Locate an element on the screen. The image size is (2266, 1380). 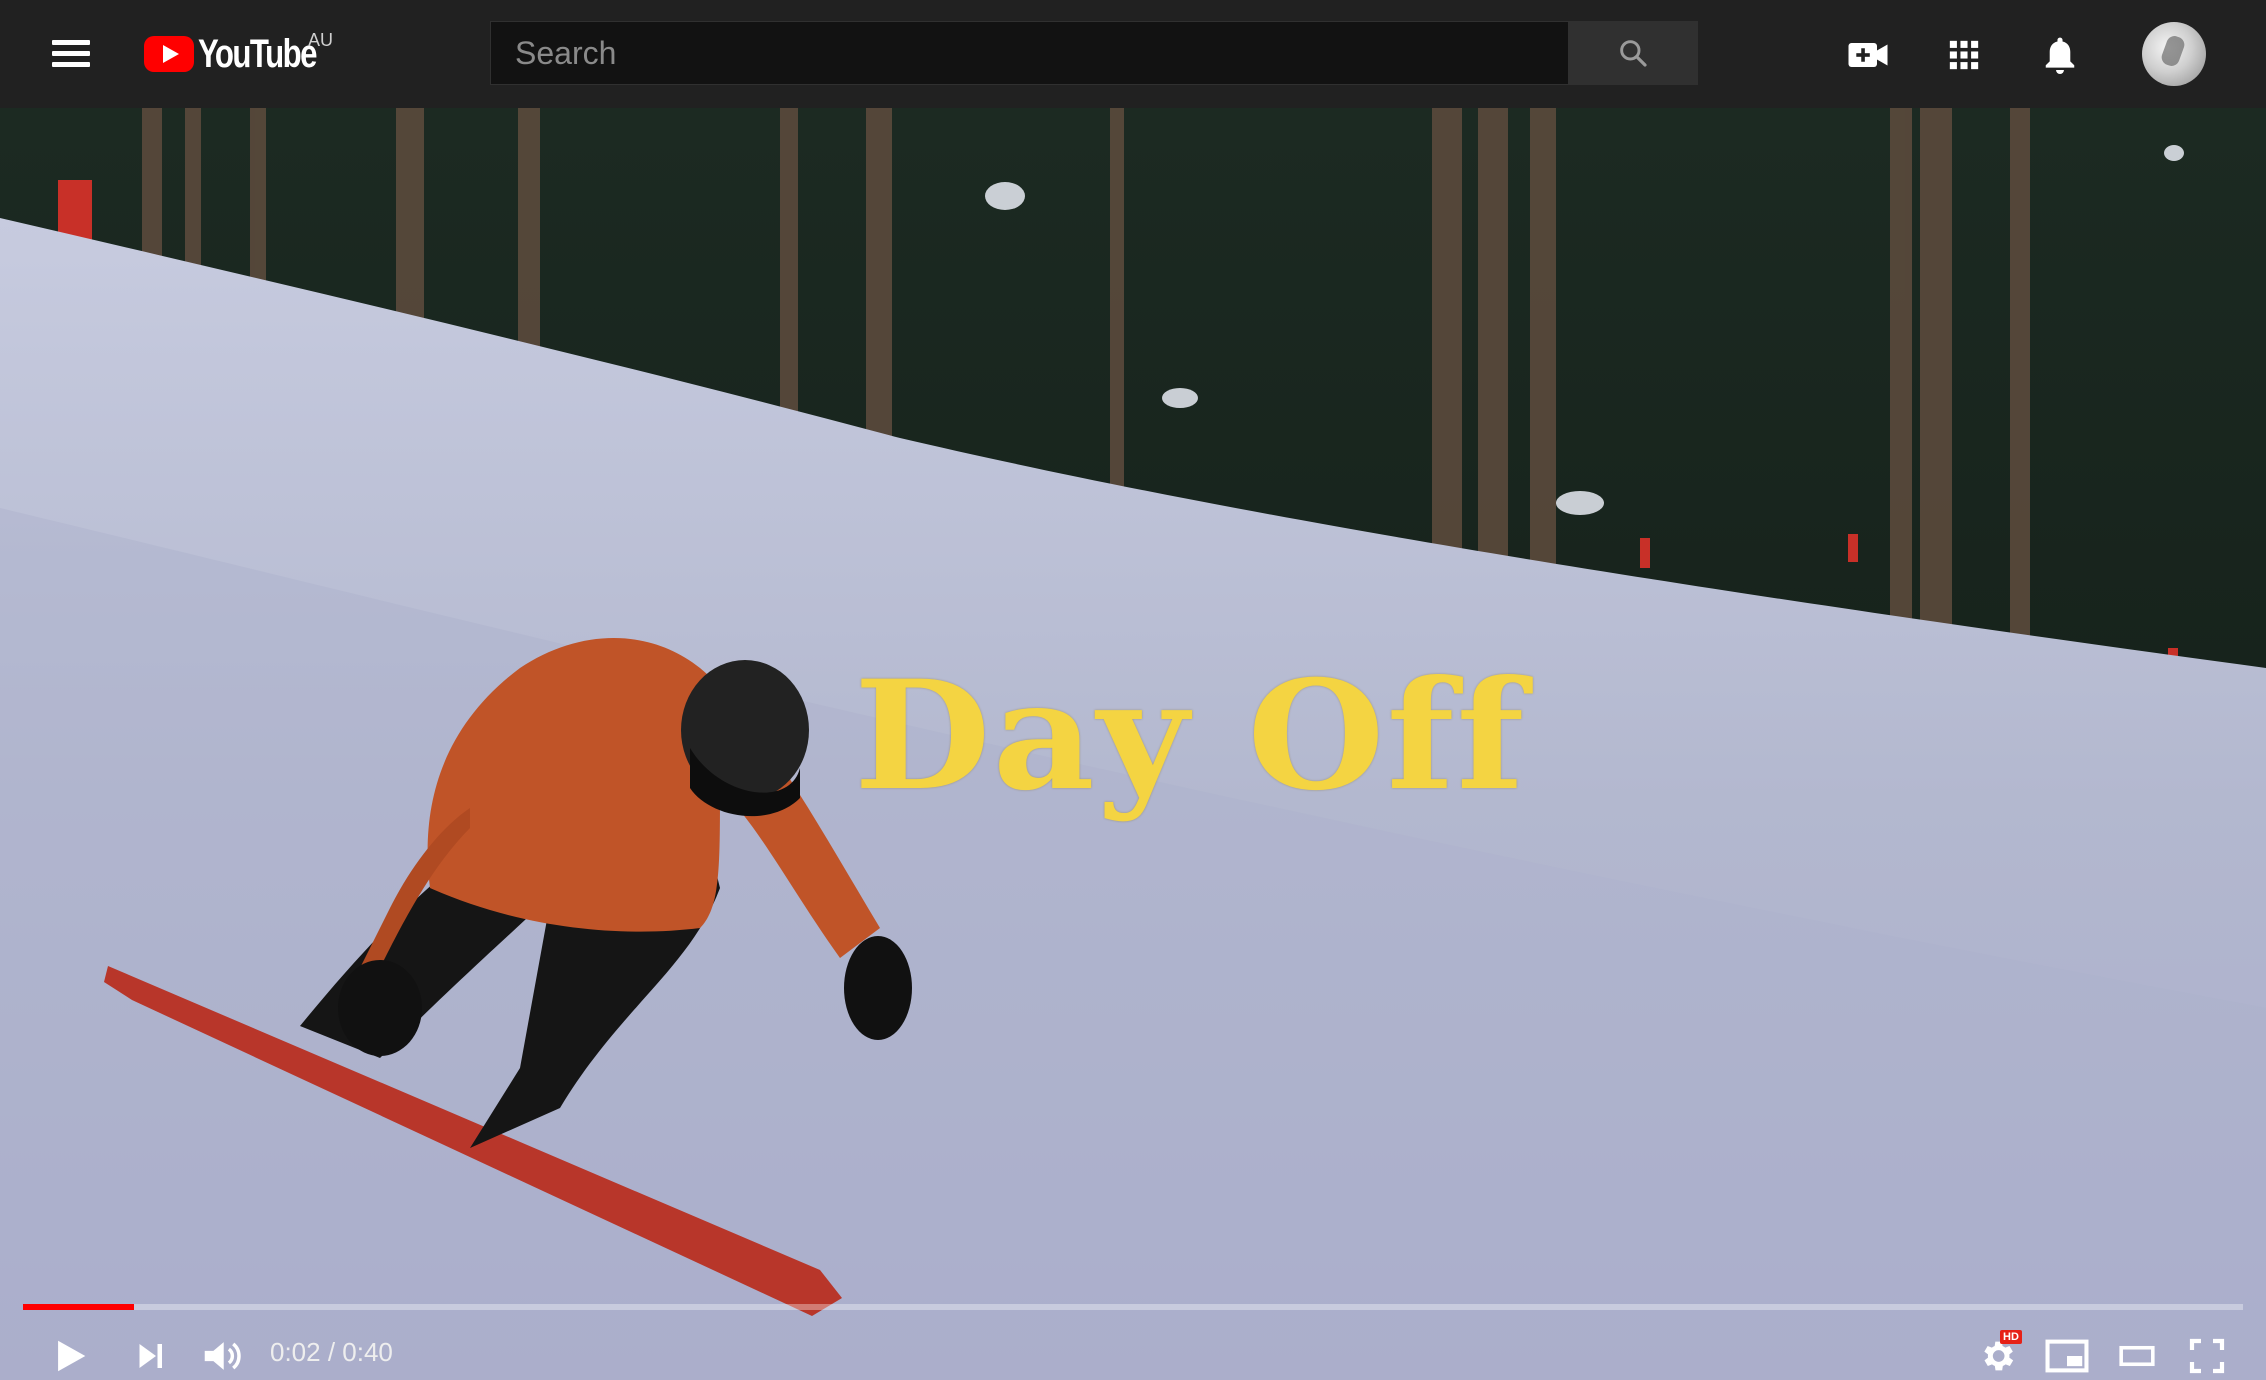
fullscreen-button is located at coordinates (2207, 1353).